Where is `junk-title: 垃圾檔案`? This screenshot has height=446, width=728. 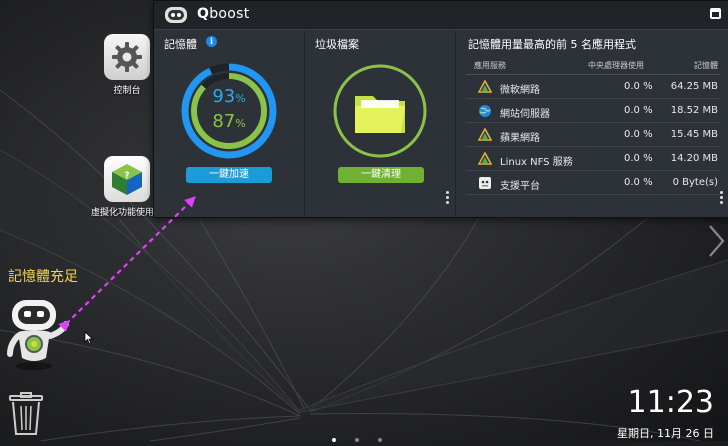
junk-title: 垃圾檔案 is located at coordinates (337, 44).